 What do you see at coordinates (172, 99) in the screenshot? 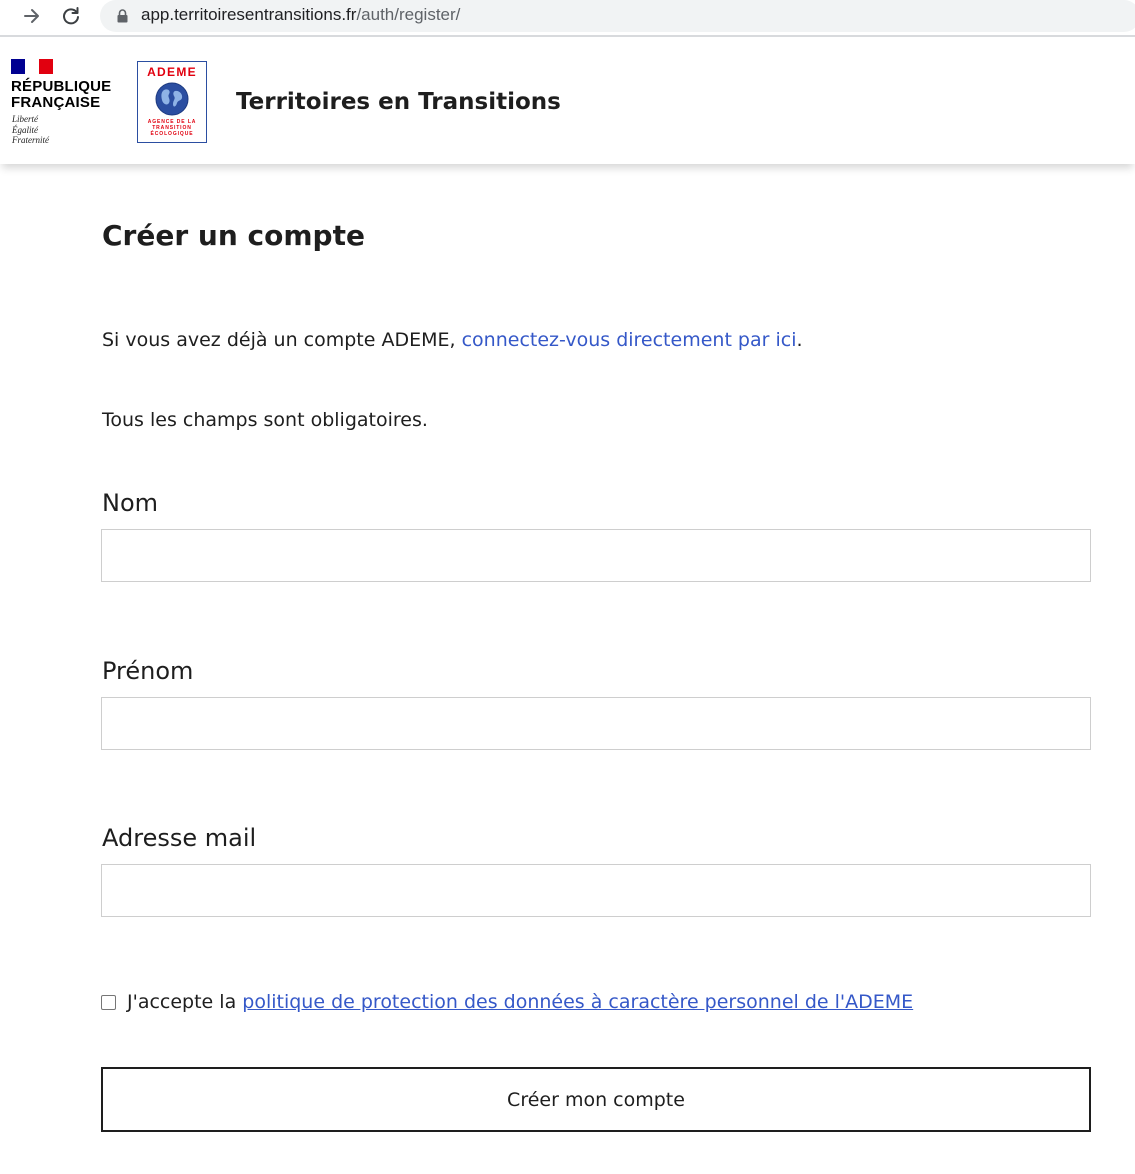
I see `globe-icon` at bounding box center [172, 99].